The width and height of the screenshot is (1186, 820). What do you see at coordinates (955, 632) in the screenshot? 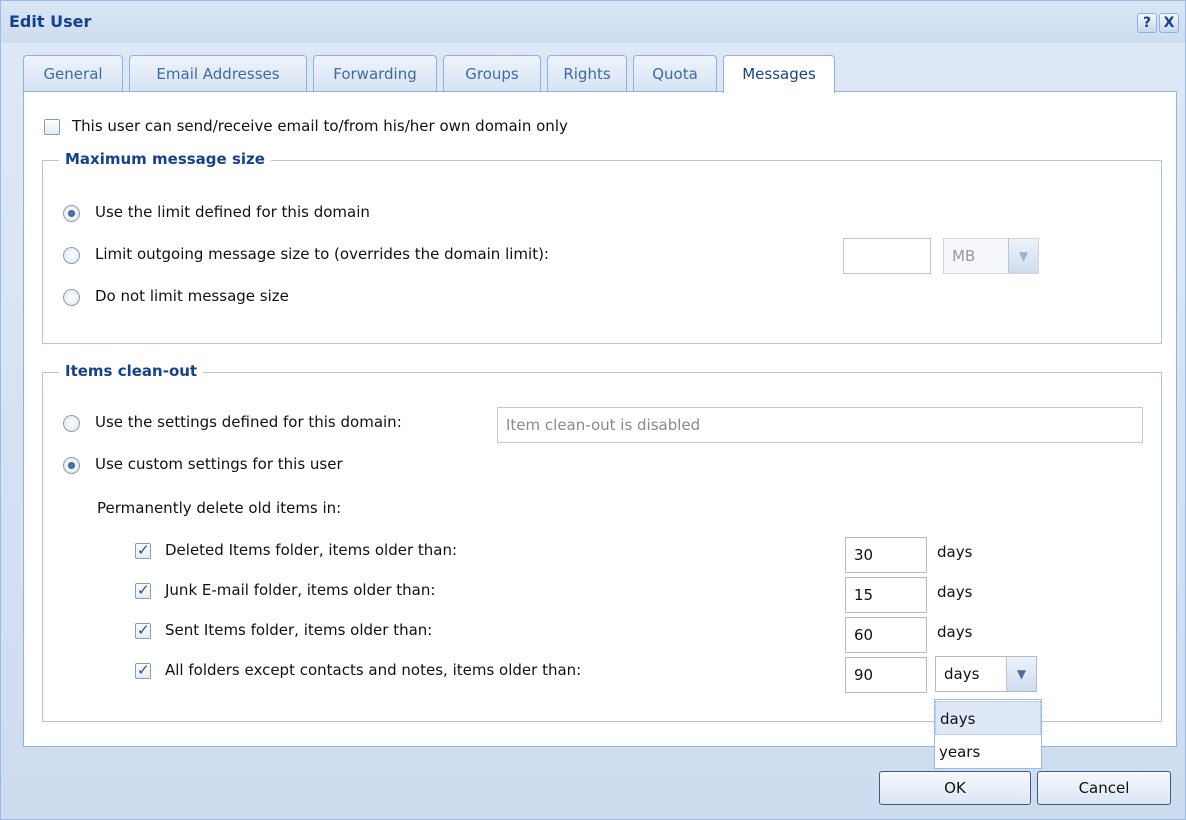
I see `sent-items-unit: days` at bounding box center [955, 632].